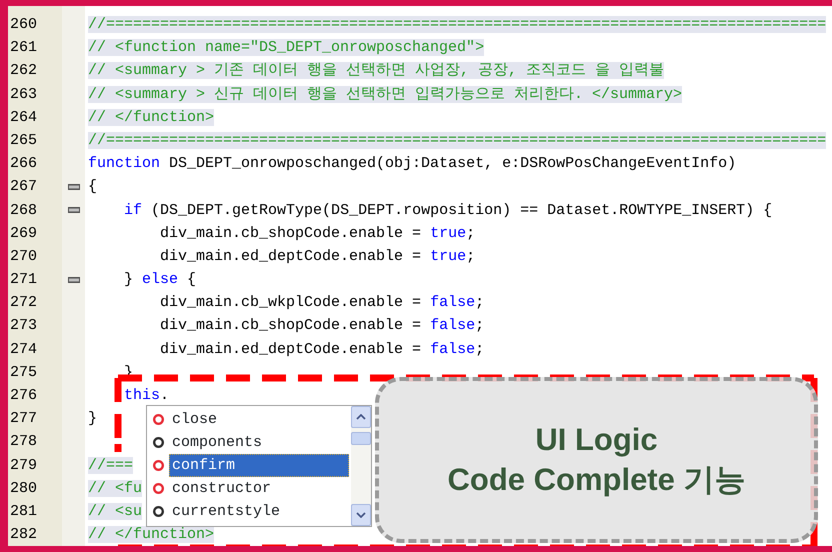 The width and height of the screenshot is (832, 552). What do you see at coordinates (23, 256) in the screenshot?
I see `line-number: 270` at bounding box center [23, 256].